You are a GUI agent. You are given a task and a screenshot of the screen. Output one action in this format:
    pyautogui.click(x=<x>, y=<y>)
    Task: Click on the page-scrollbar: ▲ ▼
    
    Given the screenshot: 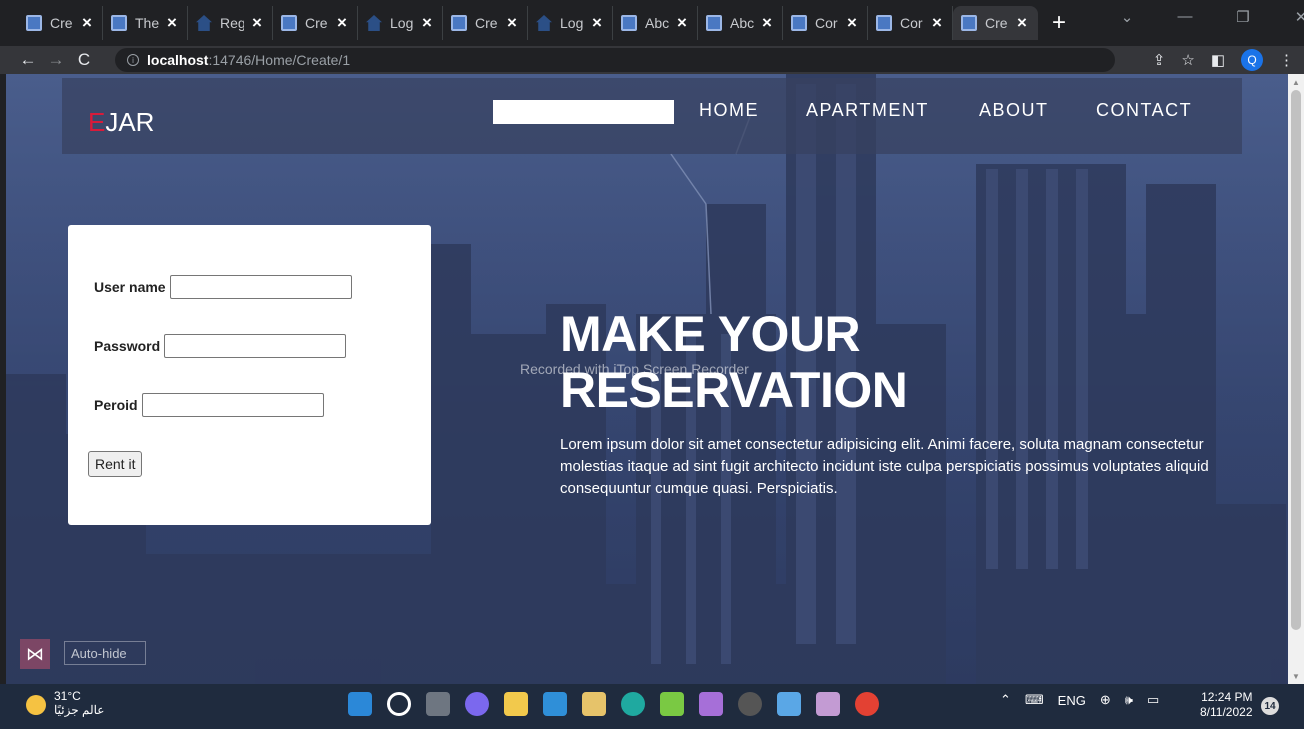 What is the action you would take?
    pyautogui.click(x=1296, y=379)
    